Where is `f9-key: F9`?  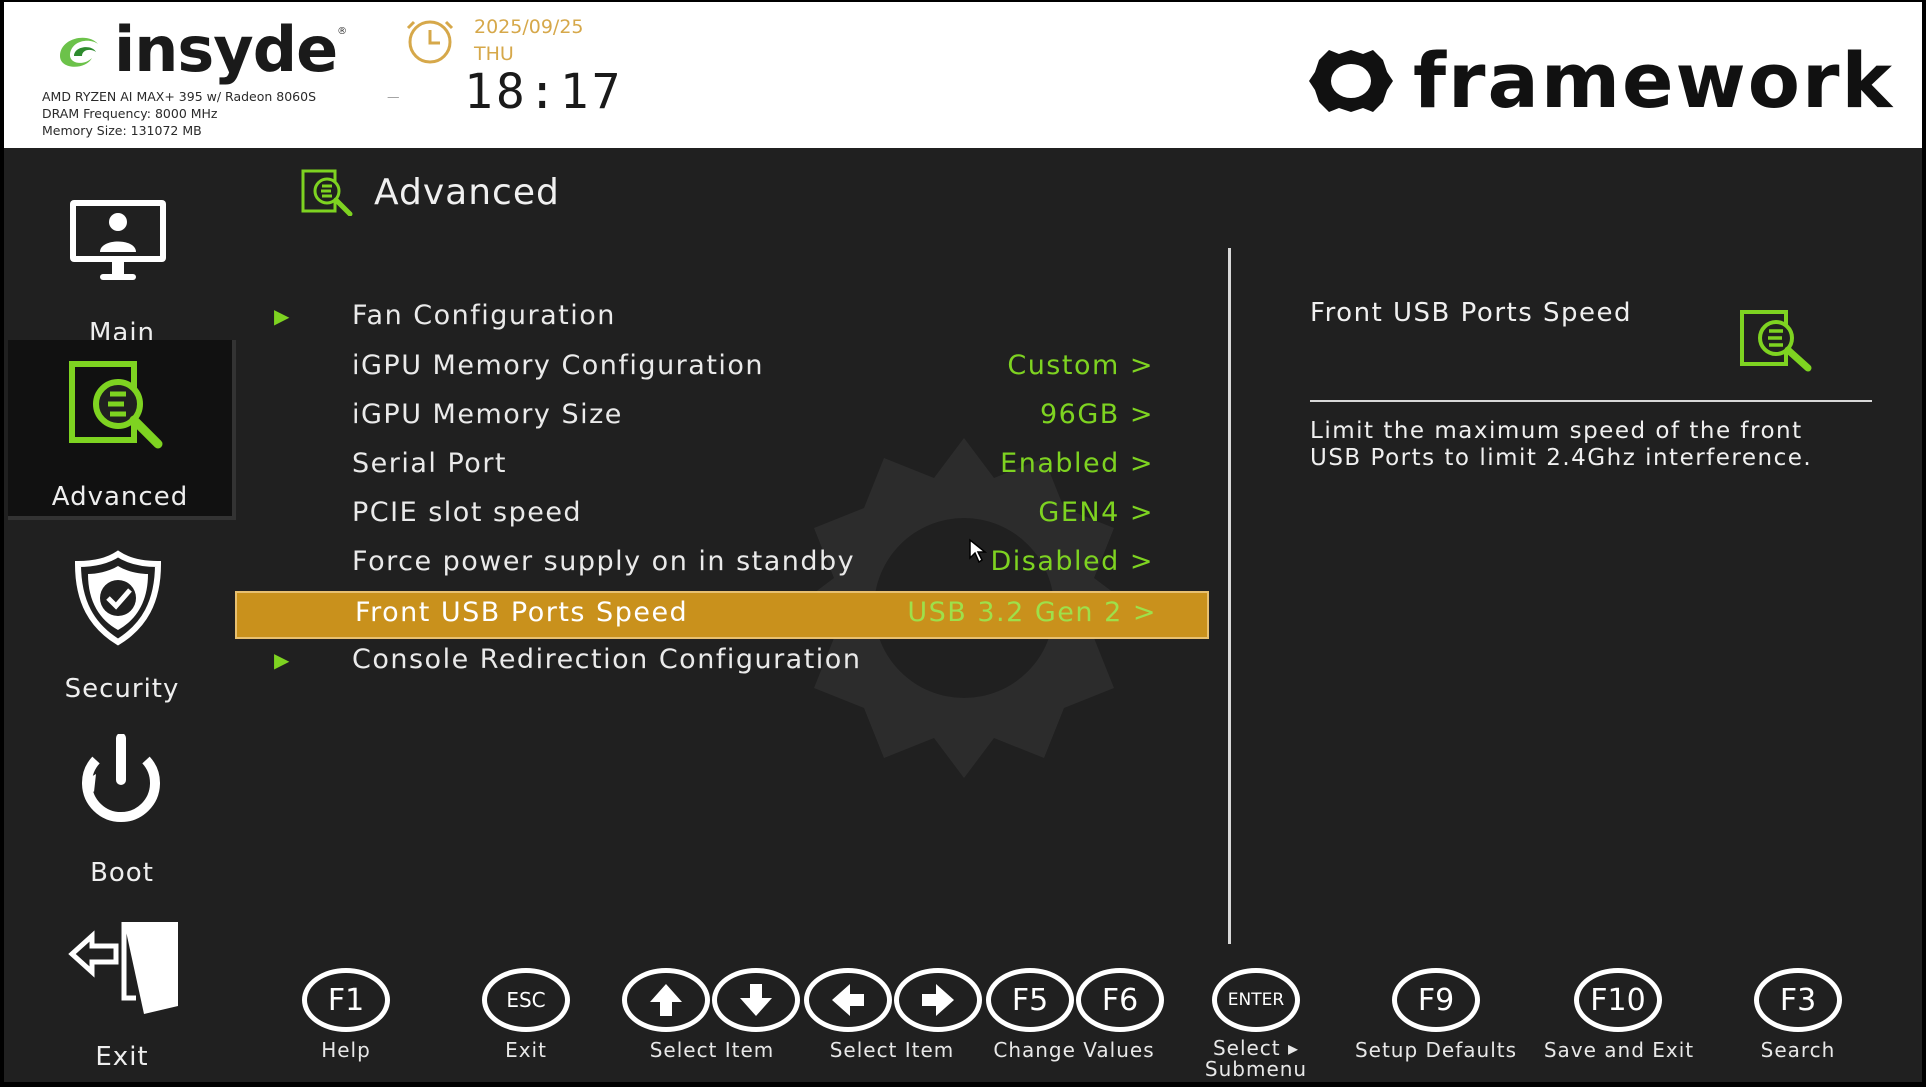 f9-key: F9 is located at coordinates (1436, 1000).